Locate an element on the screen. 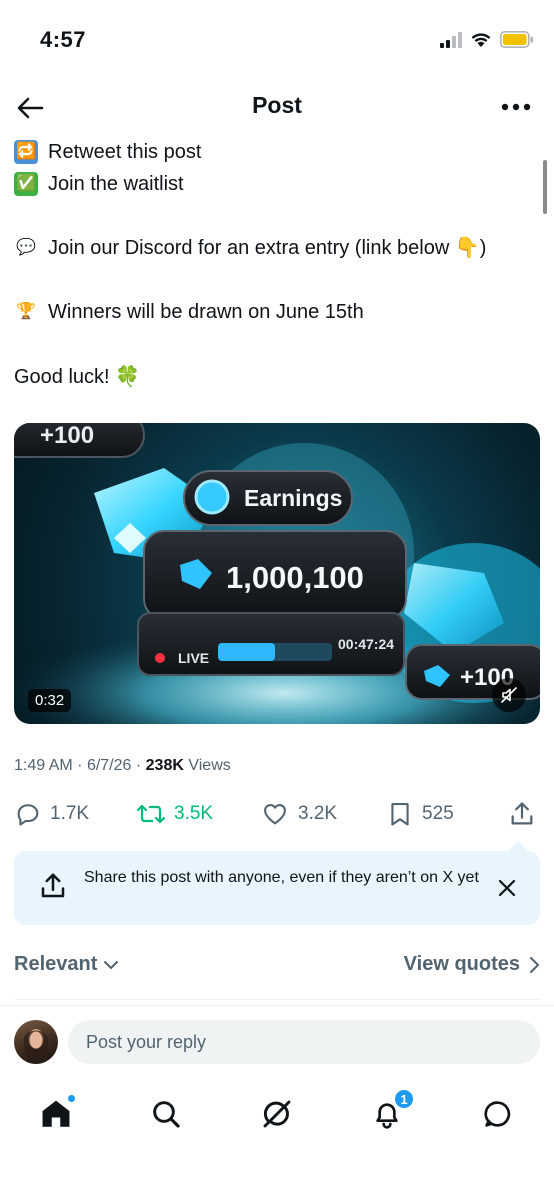  bookmark-count: 525 is located at coordinates (438, 813).